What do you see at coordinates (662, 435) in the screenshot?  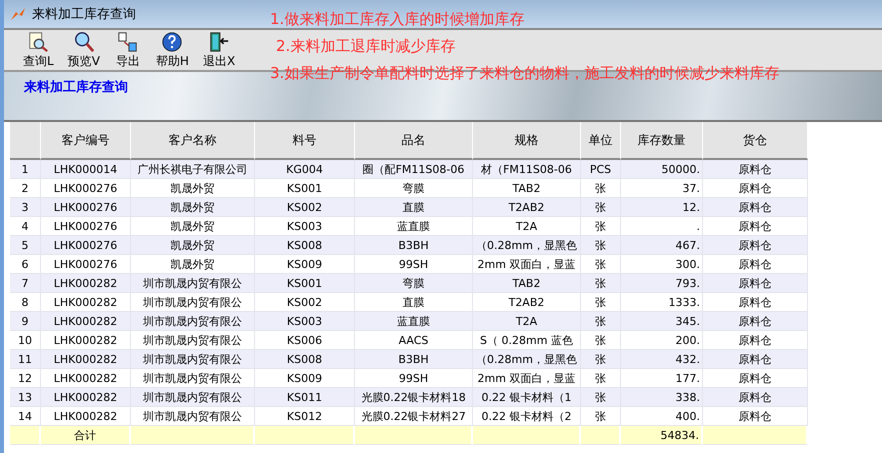 I see `total-value: 54834.` at bounding box center [662, 435].